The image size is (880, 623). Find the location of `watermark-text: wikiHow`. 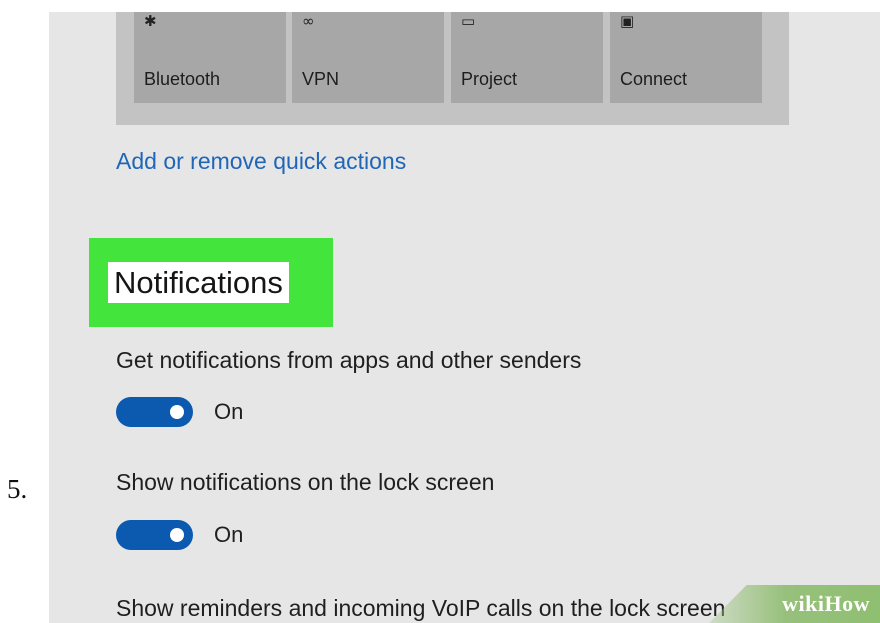

watermark-text: wikiHow is located at coordinates (826, 603).